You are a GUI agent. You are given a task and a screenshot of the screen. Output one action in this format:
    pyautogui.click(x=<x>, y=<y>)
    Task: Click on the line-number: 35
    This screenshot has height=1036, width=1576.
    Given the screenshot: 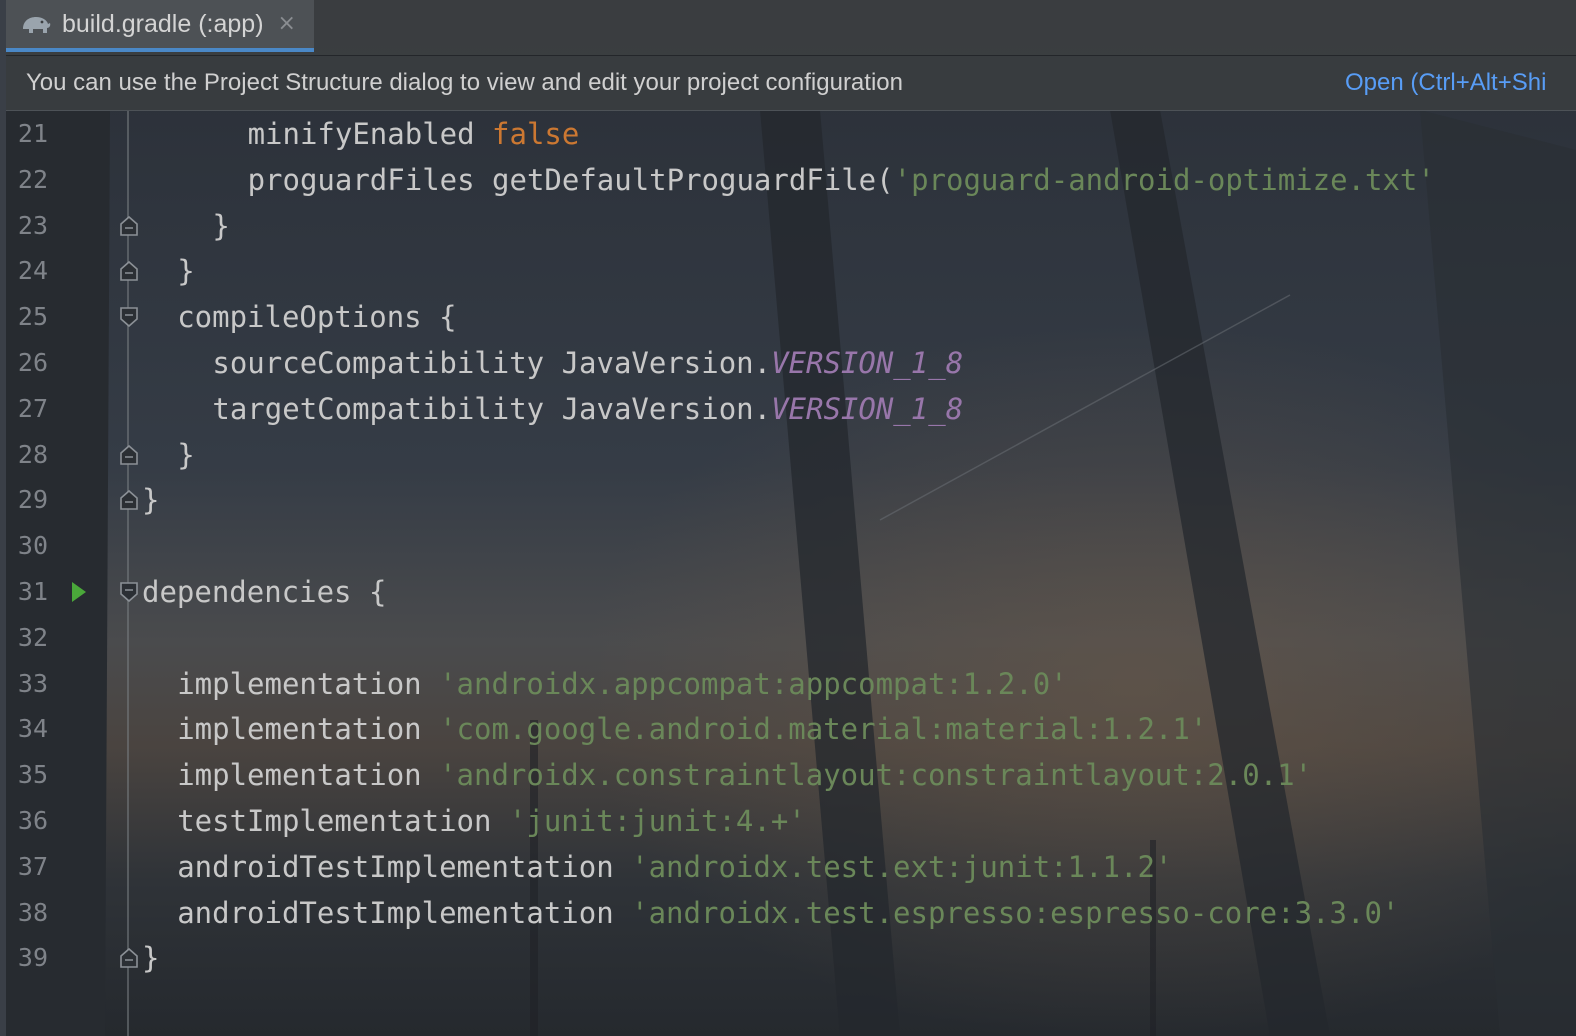 What is the action you would take?
    pyautogui.click(x=32, y=775)
    